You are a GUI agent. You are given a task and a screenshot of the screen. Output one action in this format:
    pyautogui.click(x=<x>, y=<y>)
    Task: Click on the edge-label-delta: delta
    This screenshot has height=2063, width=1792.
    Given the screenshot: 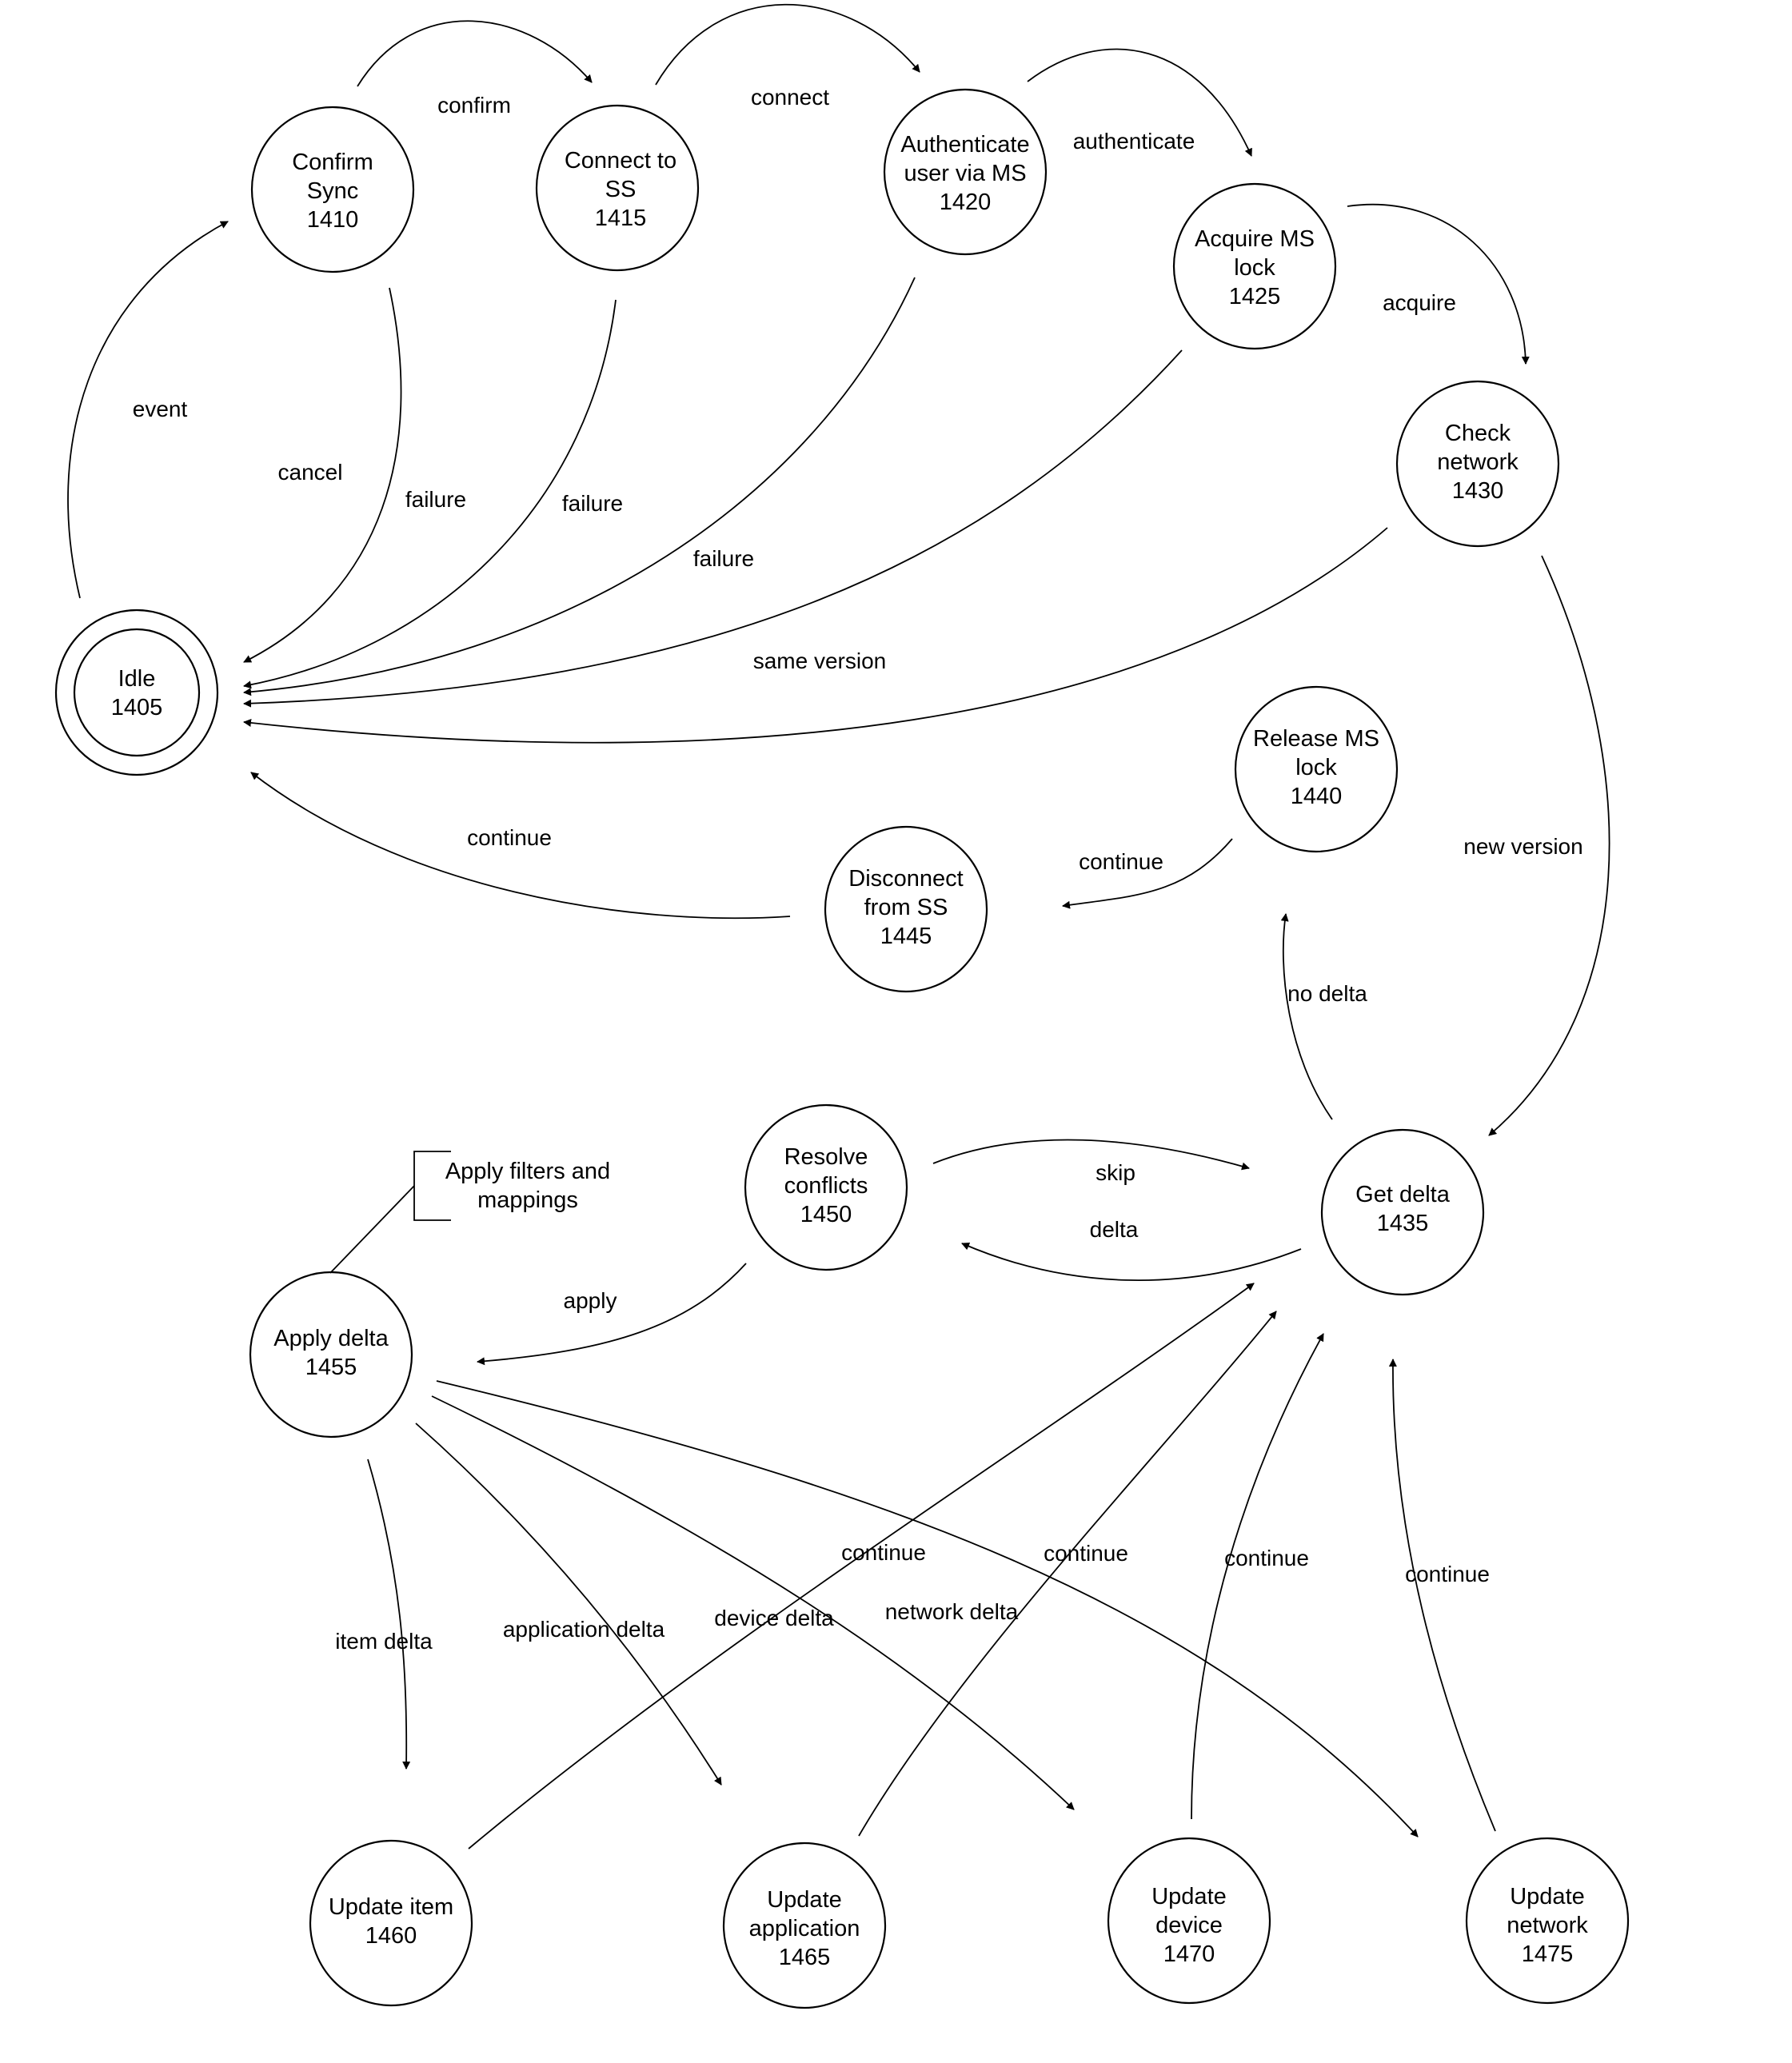 What is the action you would take?
    pyautogui.click(x=1115, y=1230)
    